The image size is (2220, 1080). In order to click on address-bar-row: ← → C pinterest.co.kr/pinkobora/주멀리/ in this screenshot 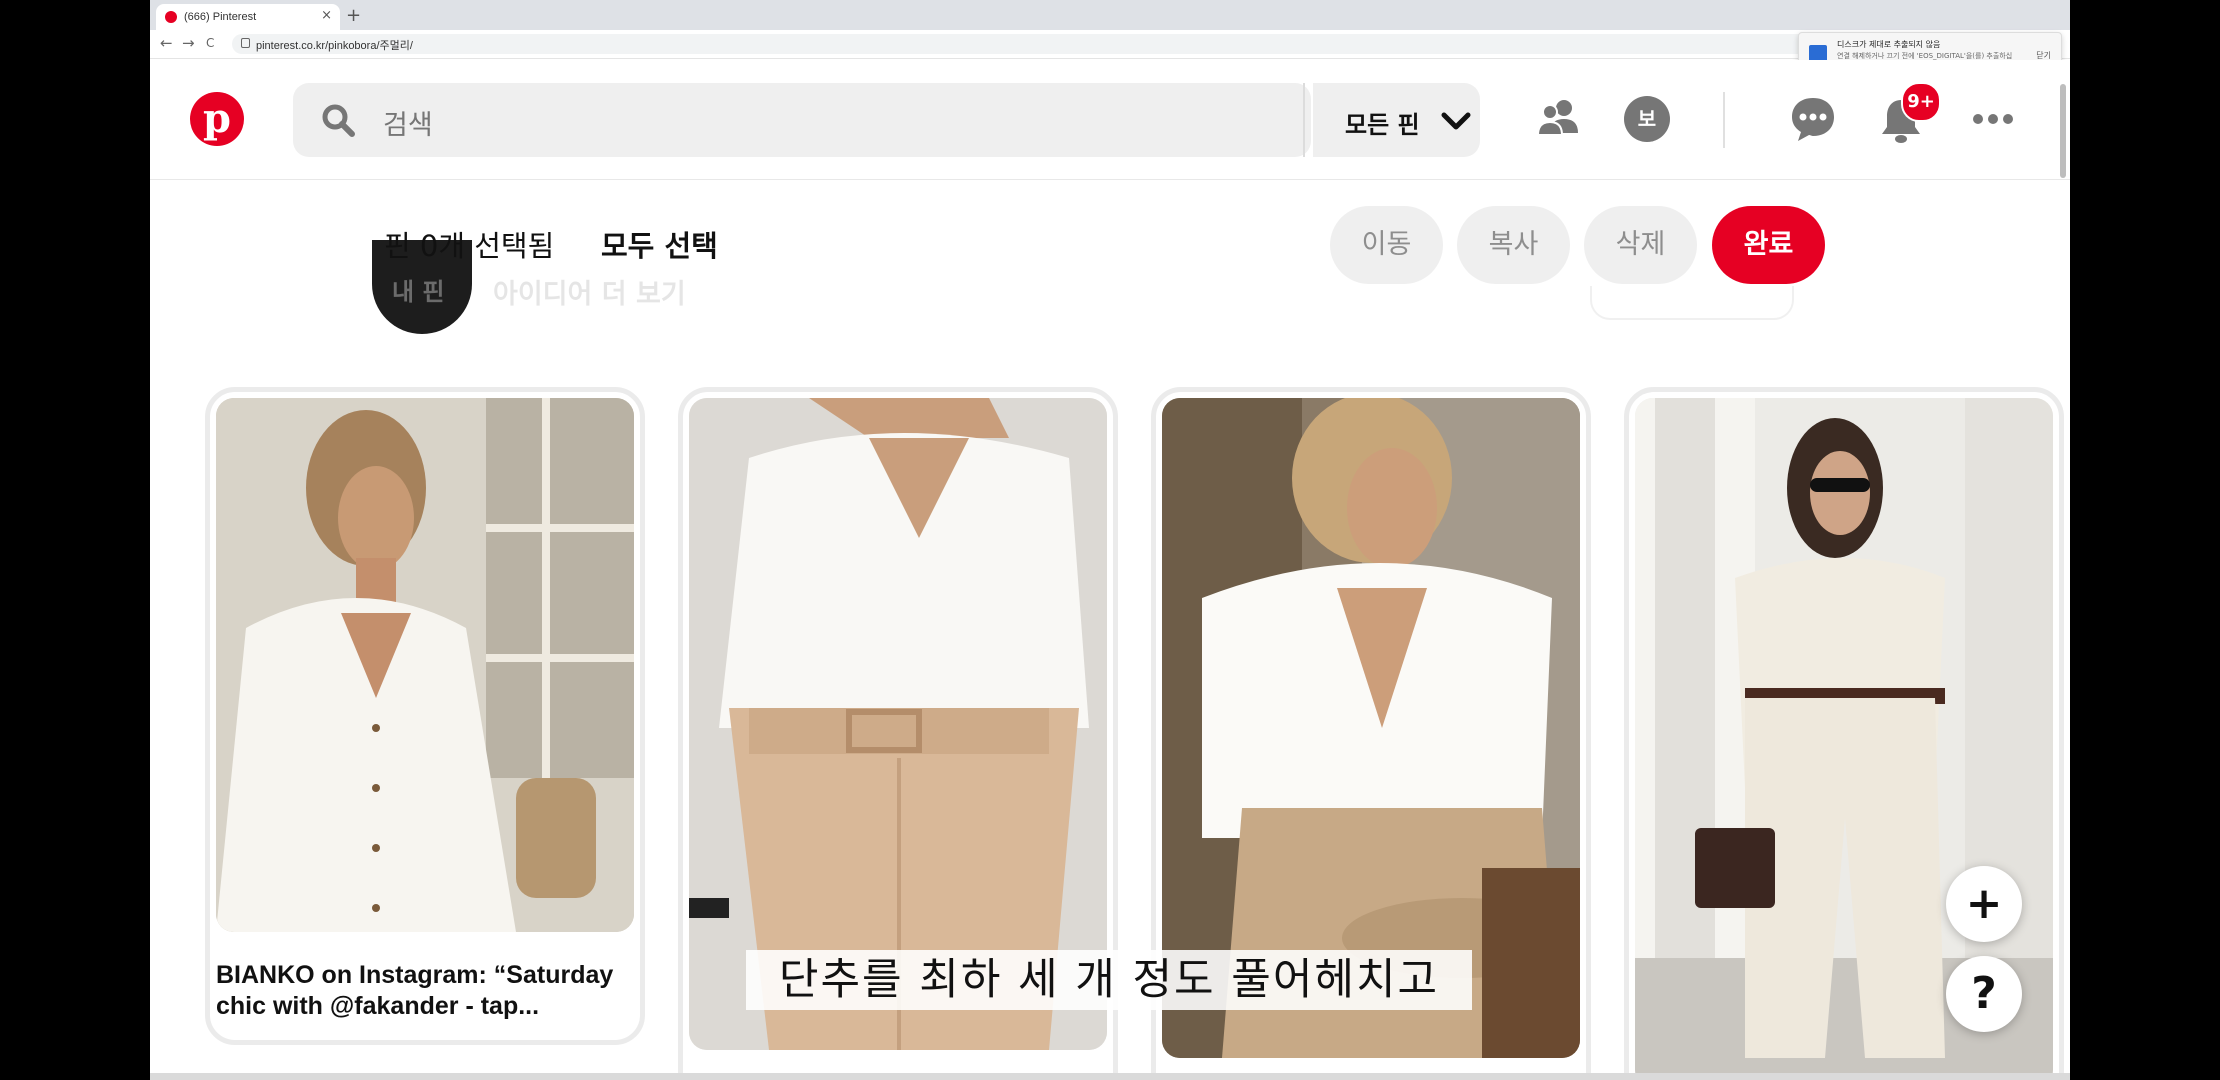, I will do `click(1110, 44)`.